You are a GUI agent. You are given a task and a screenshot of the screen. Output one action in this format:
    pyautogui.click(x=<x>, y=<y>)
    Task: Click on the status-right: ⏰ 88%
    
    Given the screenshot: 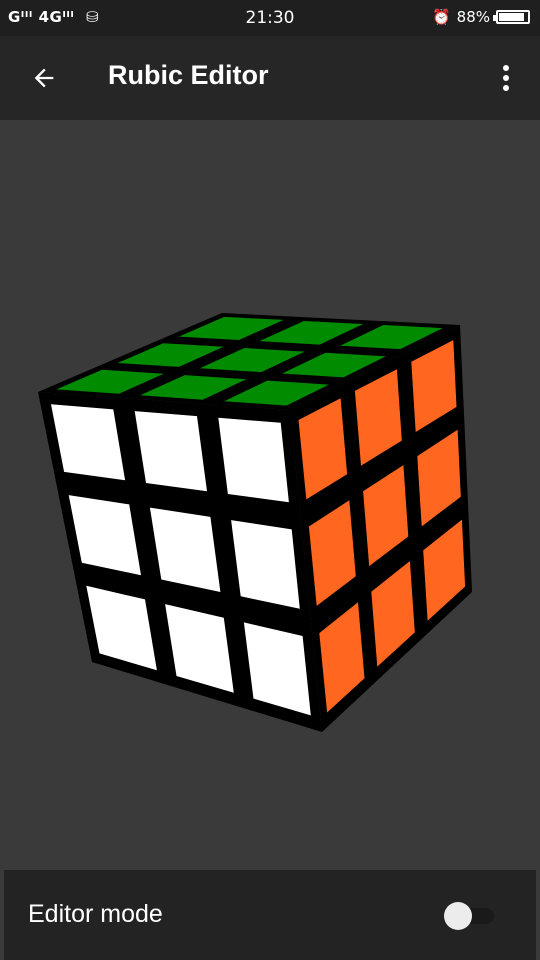 What is the action you would take?
    pyautogui.click(x=481, y=17)
    